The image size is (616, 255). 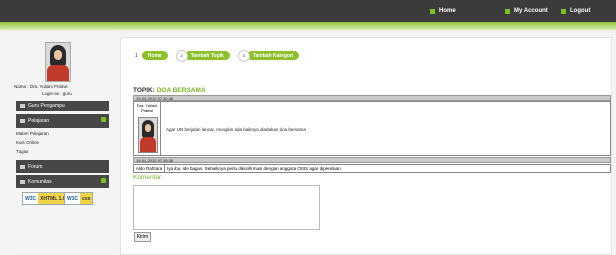 I want to click on menu-pelajaran-label: Pelajaran, so click(x=39, y=121).